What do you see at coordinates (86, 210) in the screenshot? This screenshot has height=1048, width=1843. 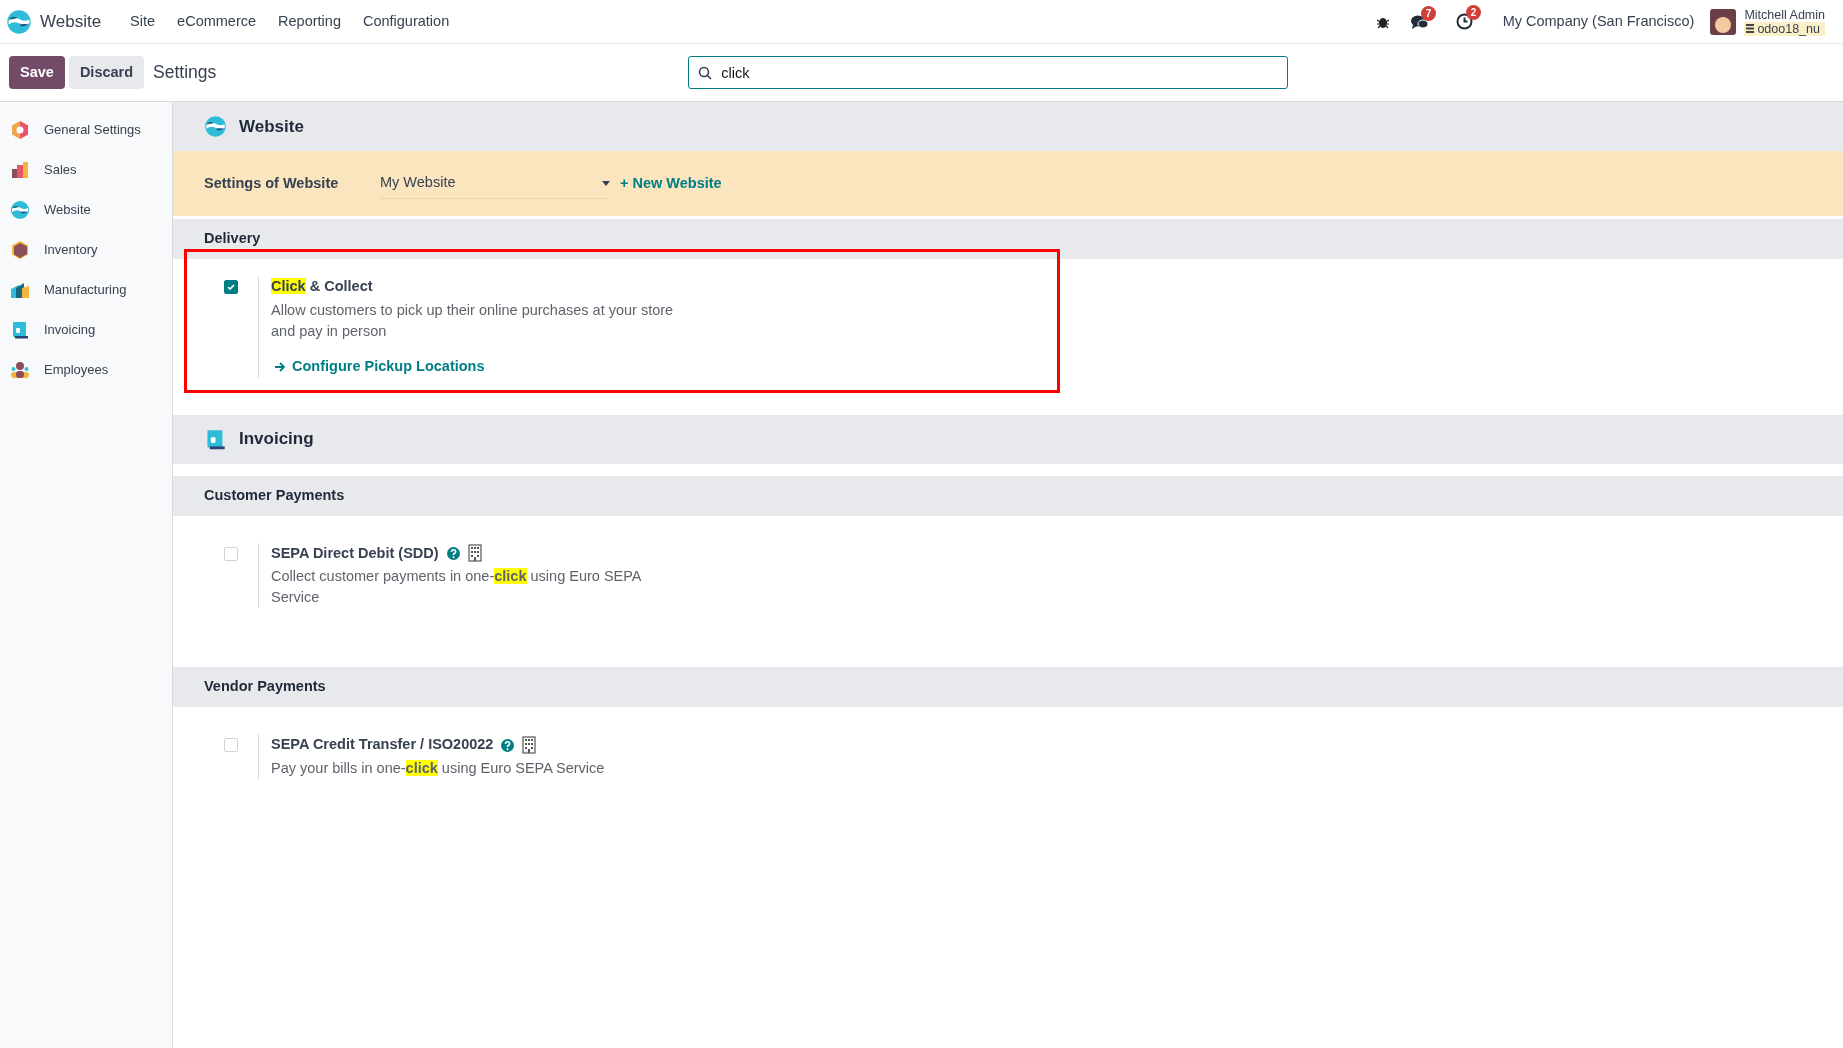 I see `sidebar-item: Website` at bounding box center [86, 210].